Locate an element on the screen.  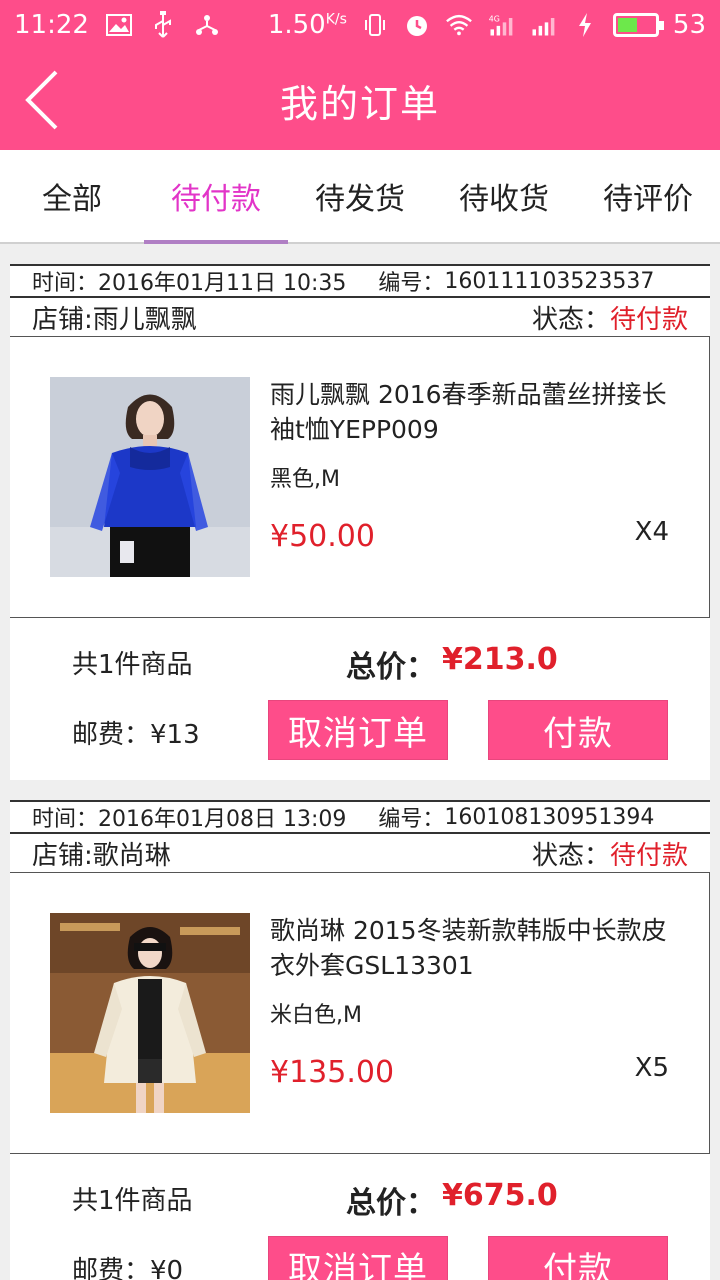
network-speed: 1.50K/s is located at coordinates (307, 25).